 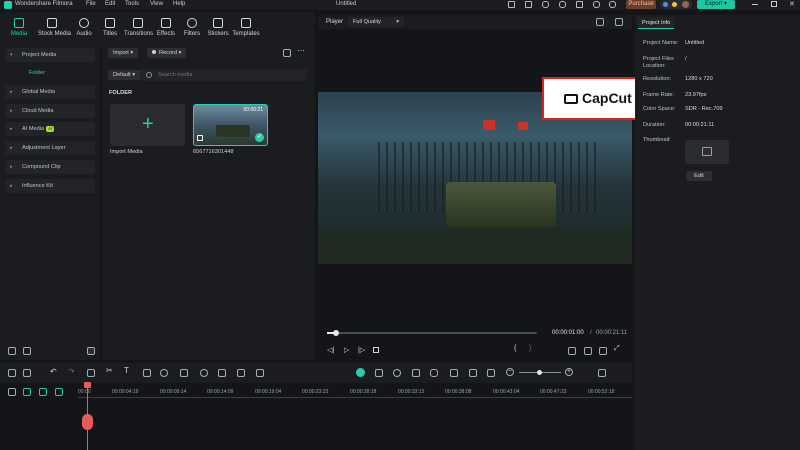 What do you see at coordinates (166, 30) in the screenshot?
I see `tab-effects: Effects` at bounding box center [166, 30].